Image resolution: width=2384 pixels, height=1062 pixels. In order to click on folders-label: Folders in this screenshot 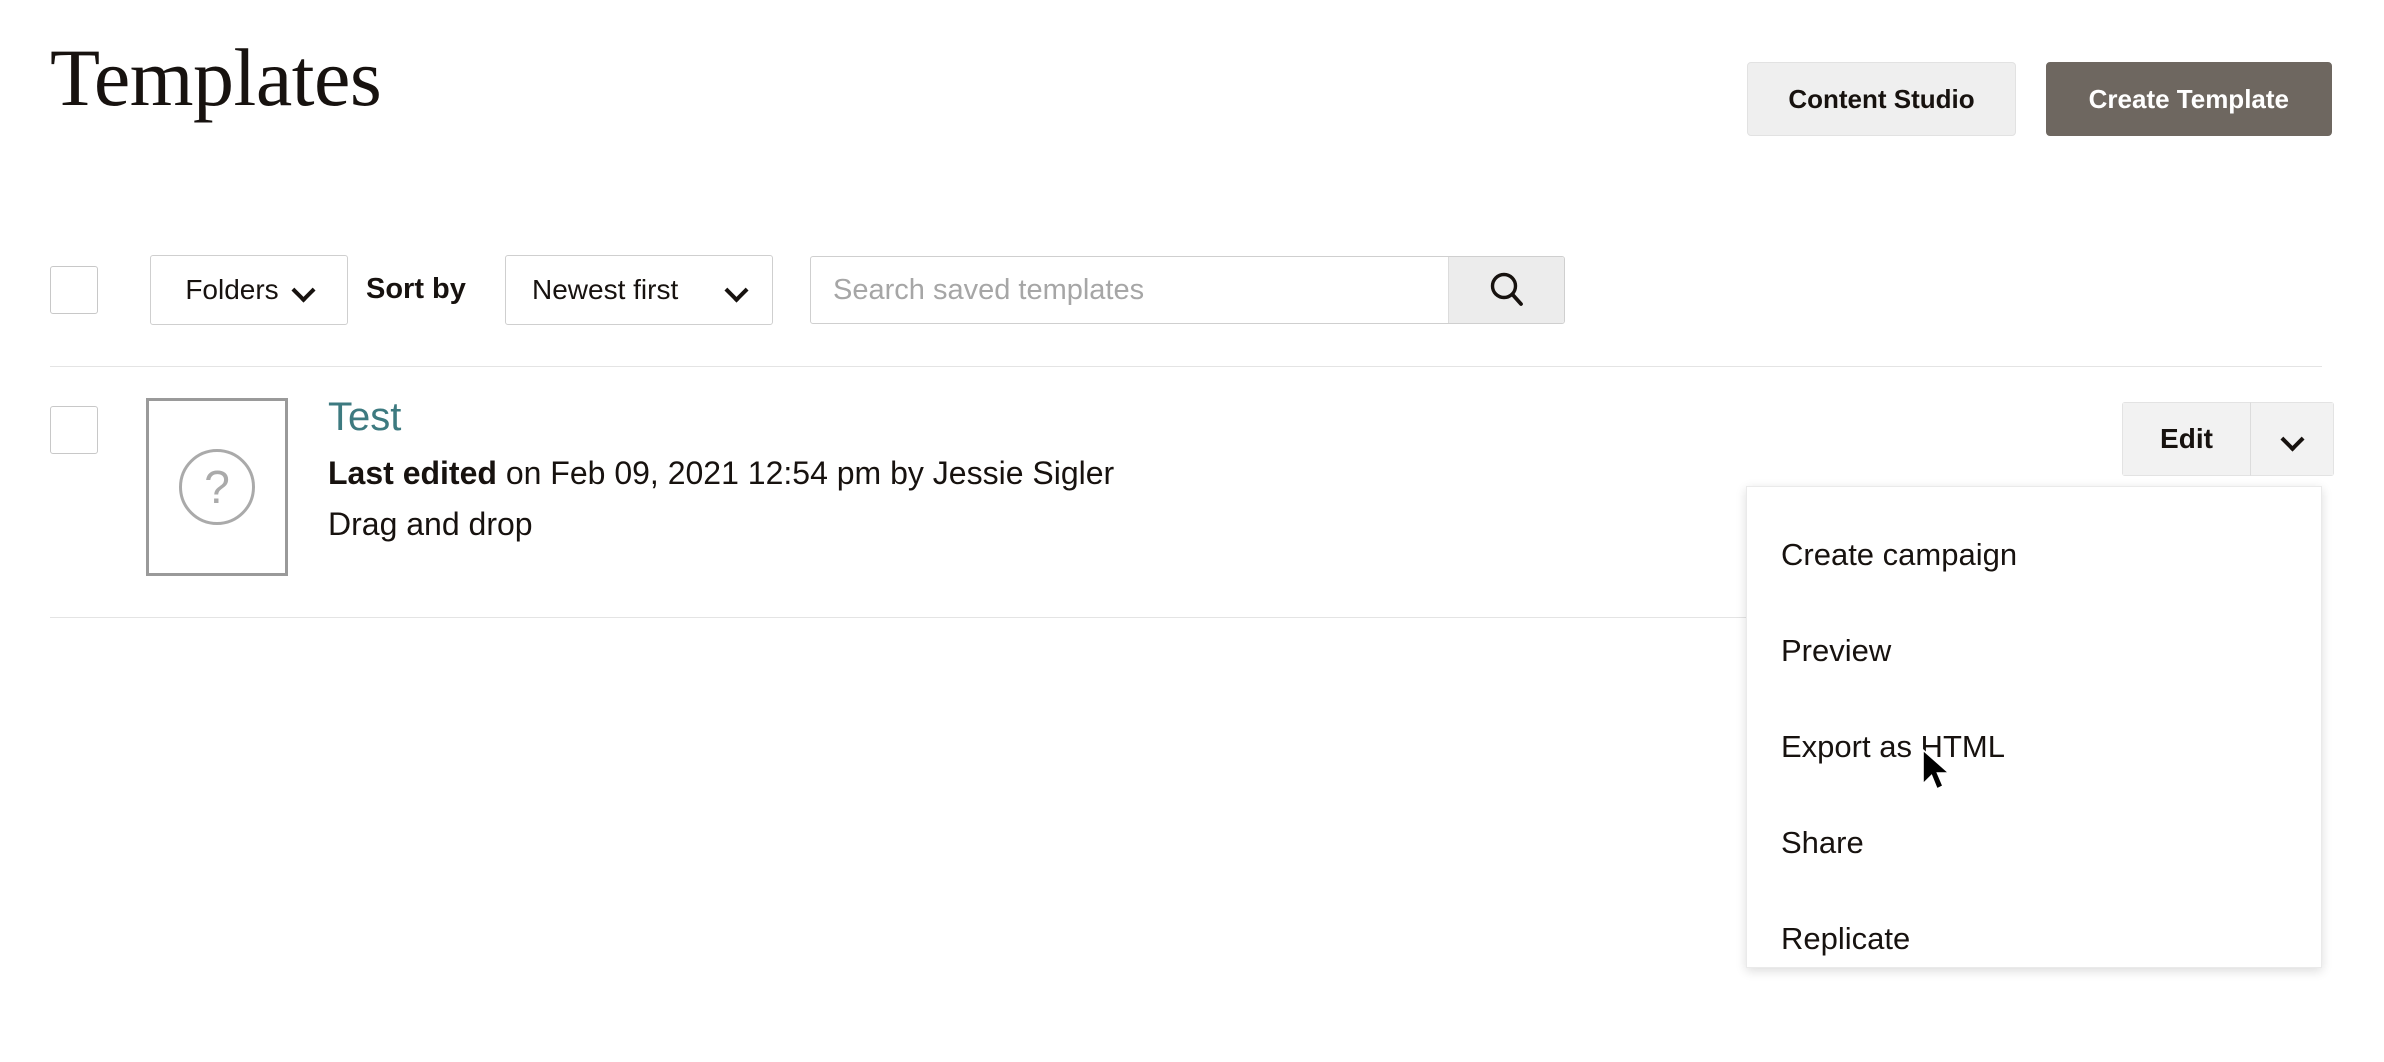, I will do `click(232, 289)`.